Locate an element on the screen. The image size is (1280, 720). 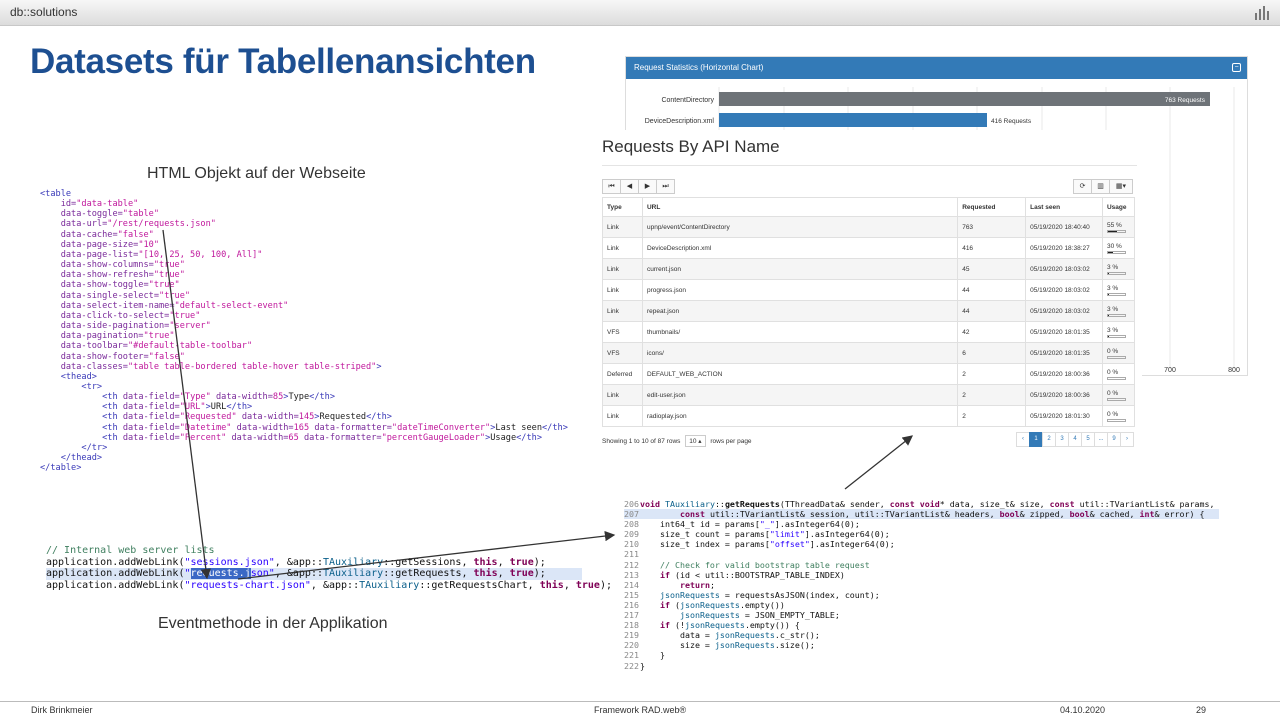
title-divider is located at coordinates (869, 165).